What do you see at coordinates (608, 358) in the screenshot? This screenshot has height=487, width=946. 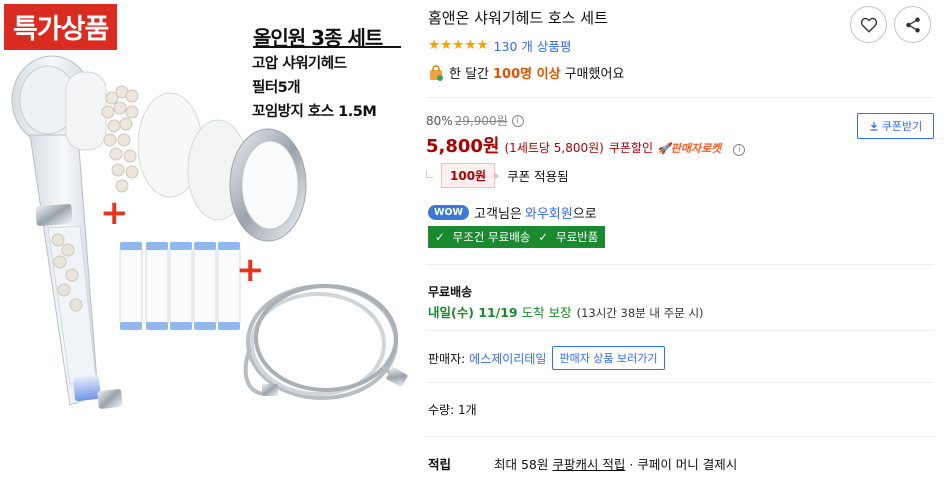 I see `seller-products-button: 판매자 상품 보러가기` at bounding box center [608, 358].